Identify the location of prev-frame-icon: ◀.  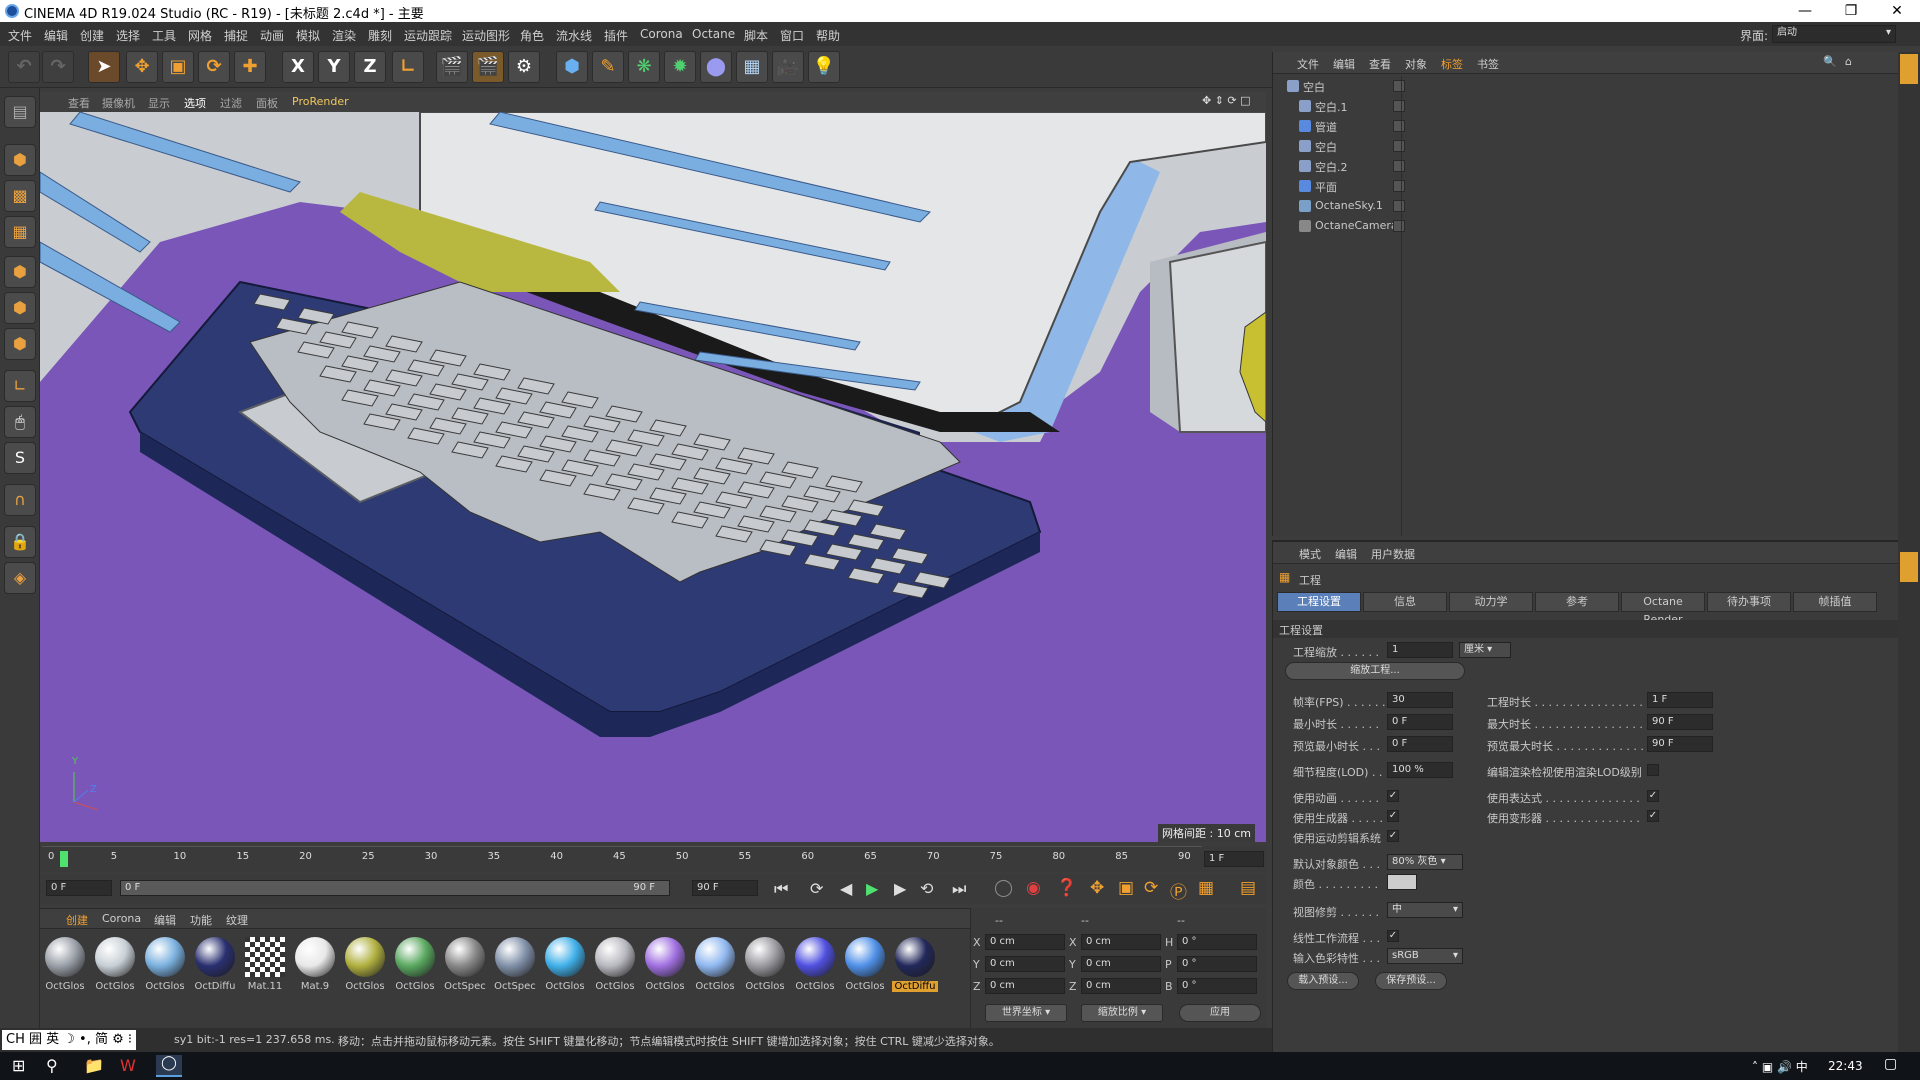
(846, 888).